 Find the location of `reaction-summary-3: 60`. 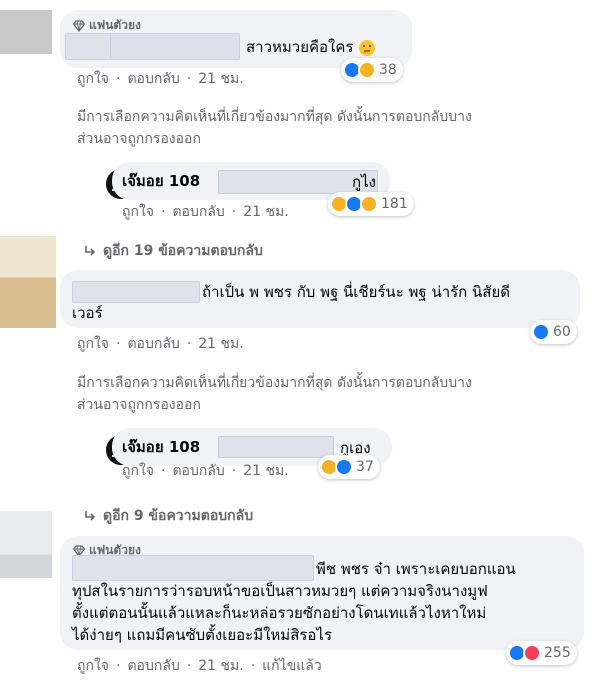

reaction-summary-3: 60 is located at coordinates (553, 332).